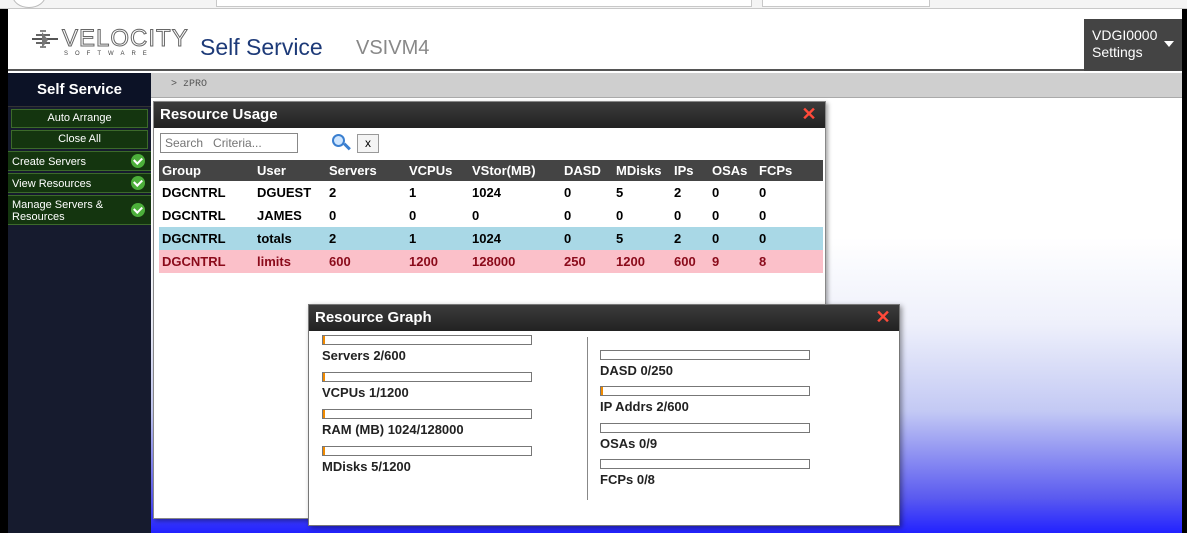  What do you see at coordinates (49, 162) in the screenshot?
I see `sidebar-item-label: Create Servers` at bounding box center [49, 162].